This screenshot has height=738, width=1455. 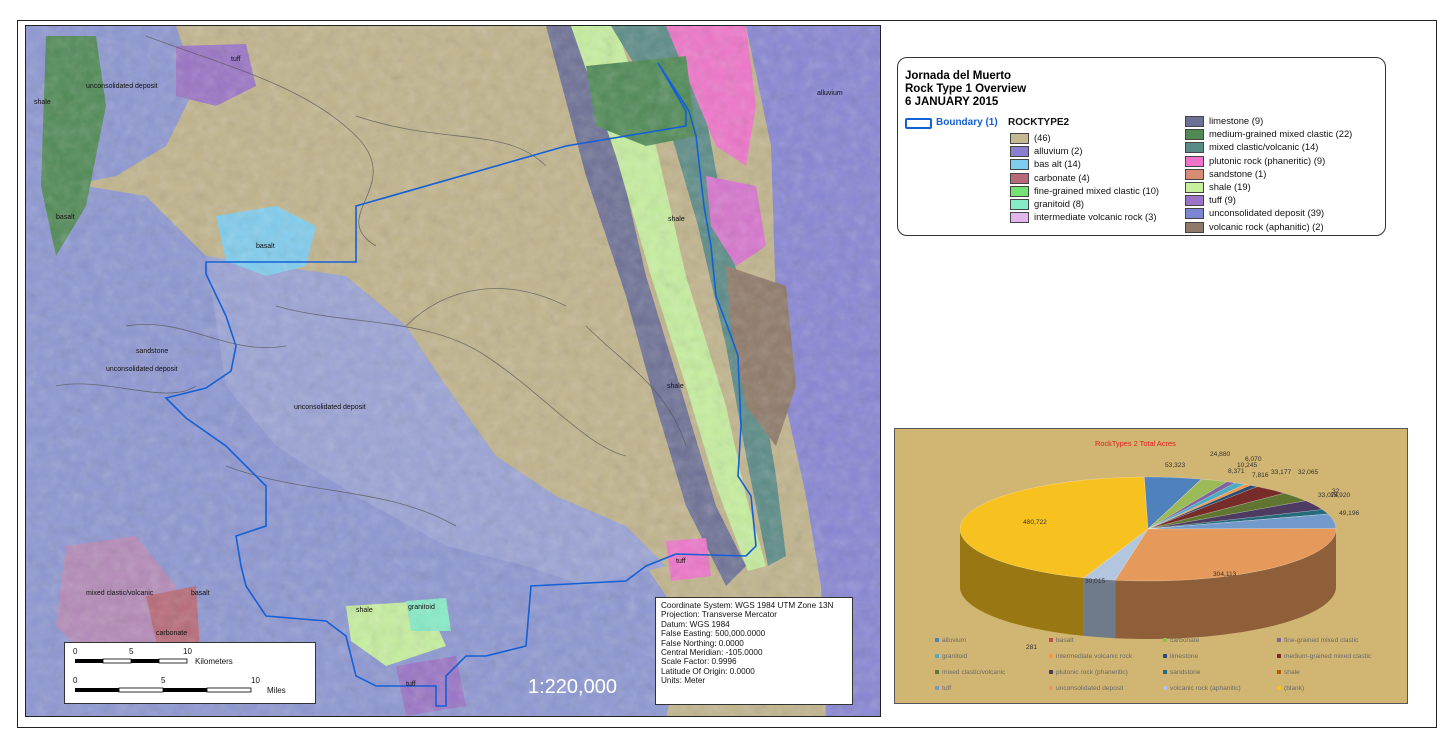 What do you see at coordinates (276, 690) in the screenshot?
I see `mi-unit: Miles` at bounding box center [276, 690].